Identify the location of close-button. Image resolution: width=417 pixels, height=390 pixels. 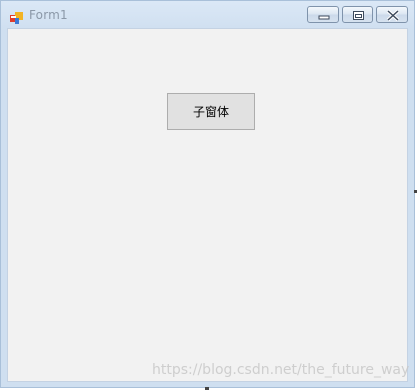
(392, 14).